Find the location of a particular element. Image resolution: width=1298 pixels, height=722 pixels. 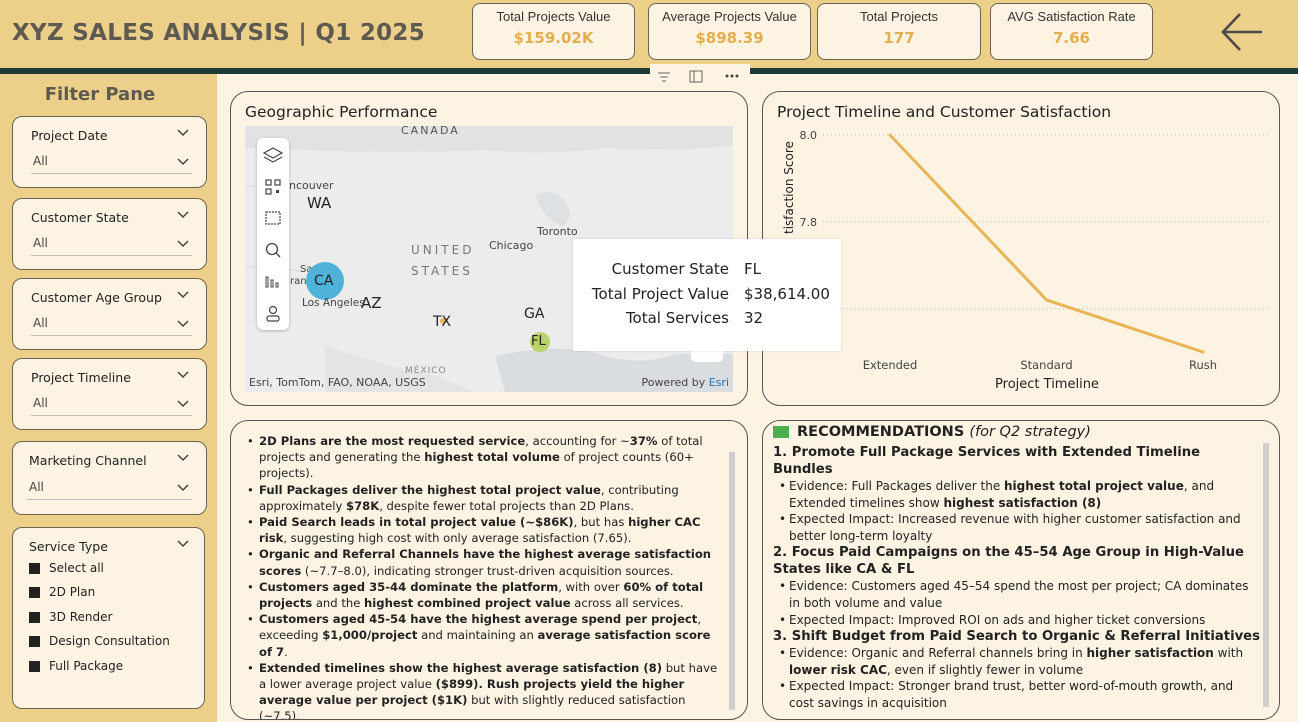

insight-text: across all services. is located at coordinates (627, 603).